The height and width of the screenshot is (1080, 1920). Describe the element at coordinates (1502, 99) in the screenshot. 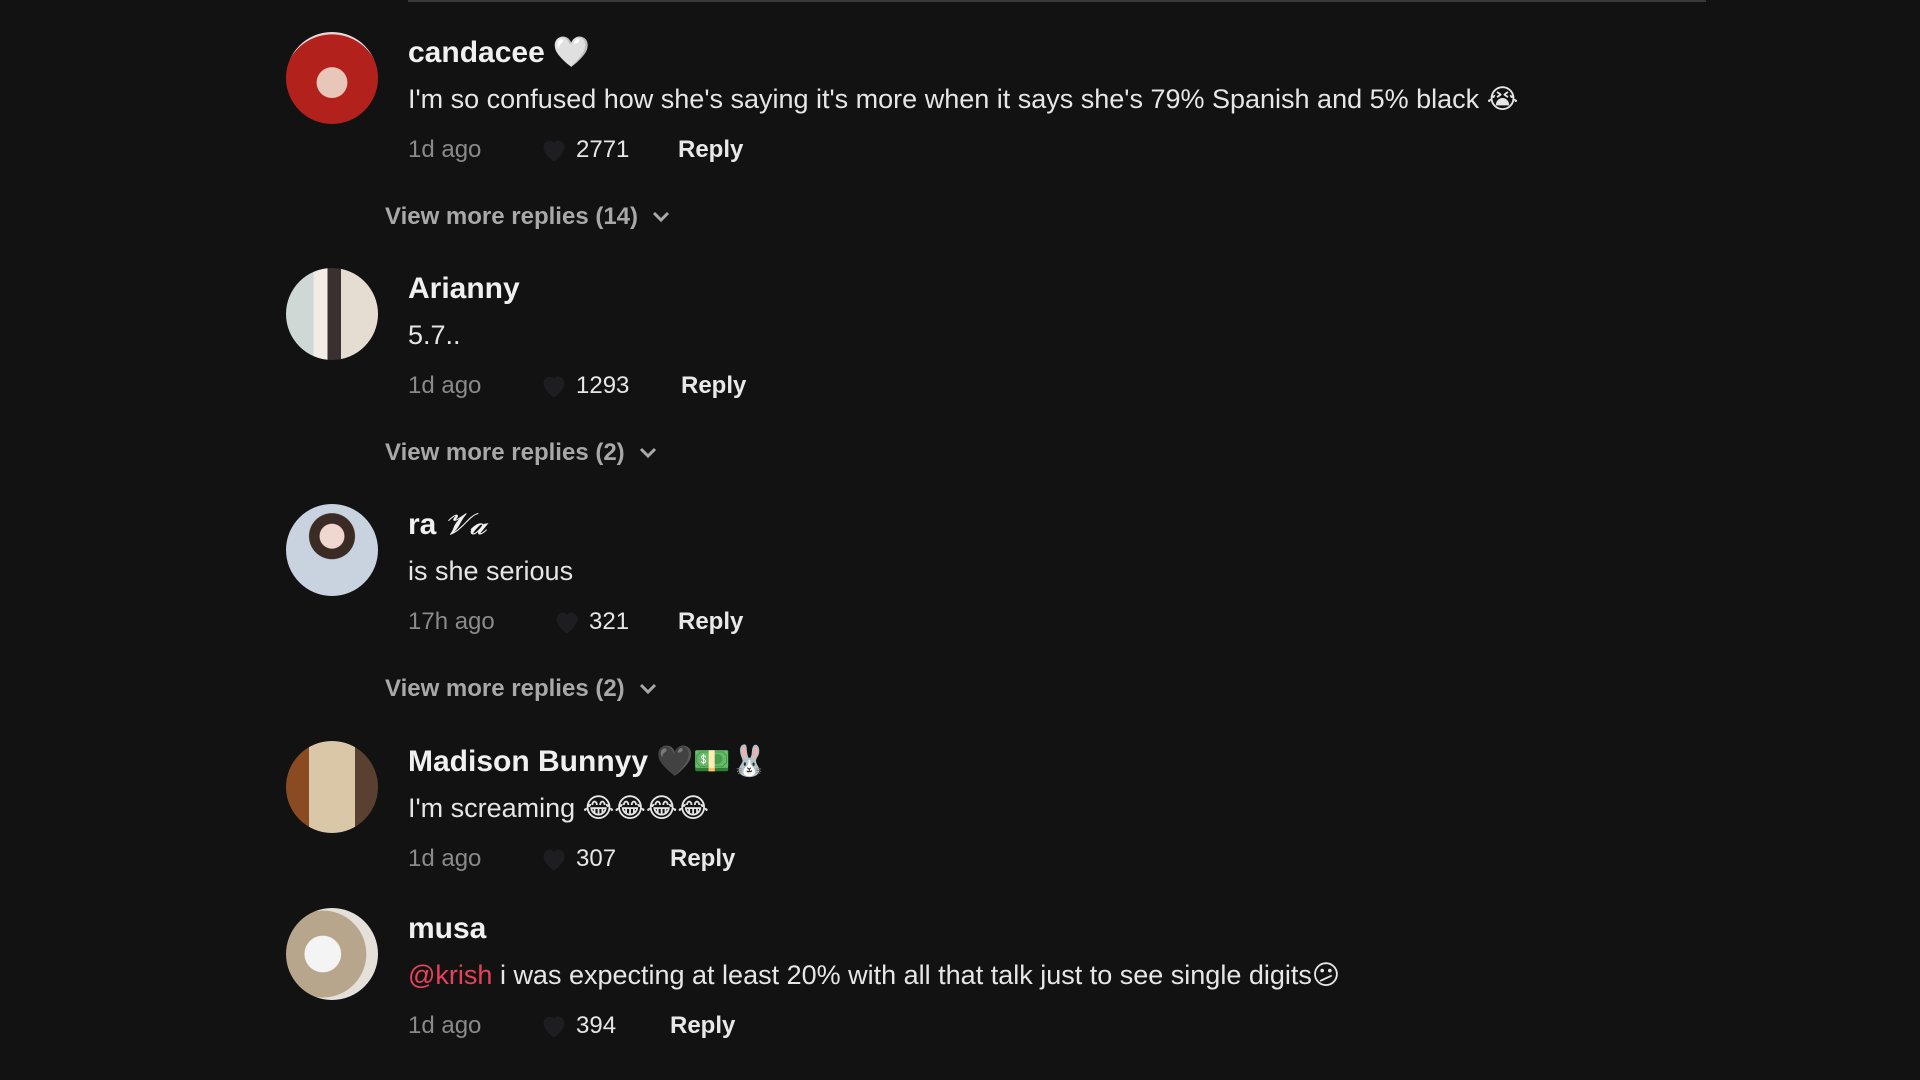

I see `crying-face-icon: 😭` at that location.